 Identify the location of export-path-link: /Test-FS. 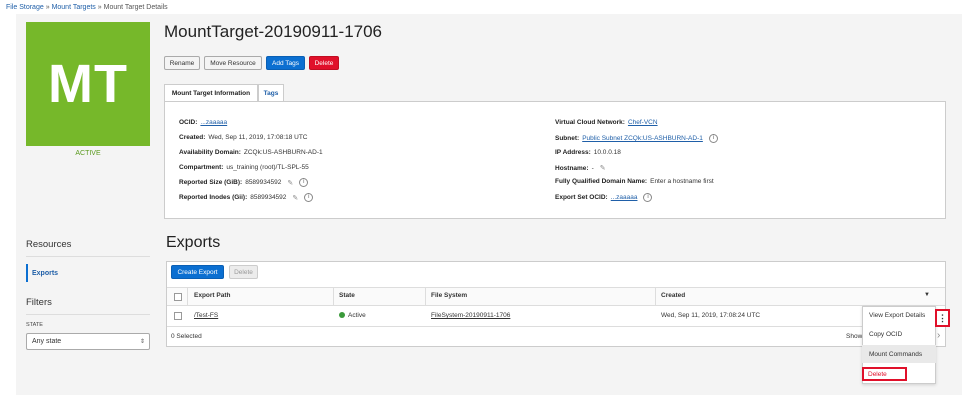
(206, 315).